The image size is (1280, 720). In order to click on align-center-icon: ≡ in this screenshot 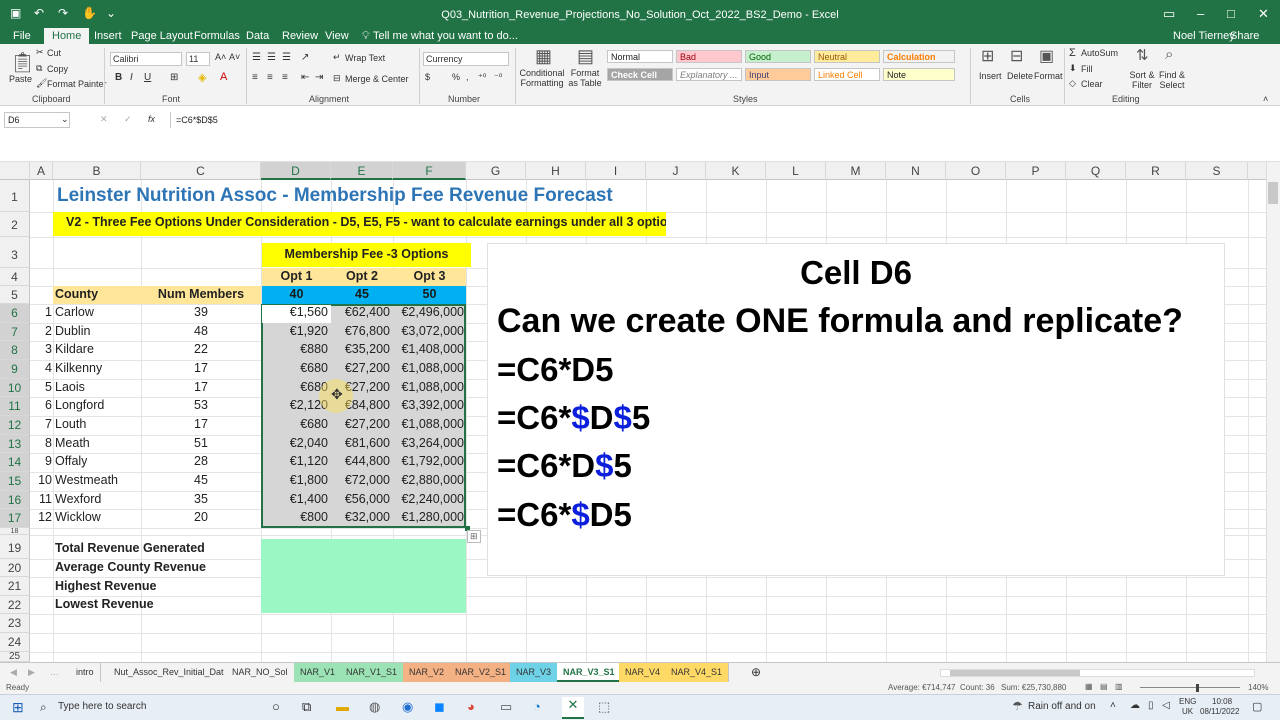, I will do `click(270, 77)`.